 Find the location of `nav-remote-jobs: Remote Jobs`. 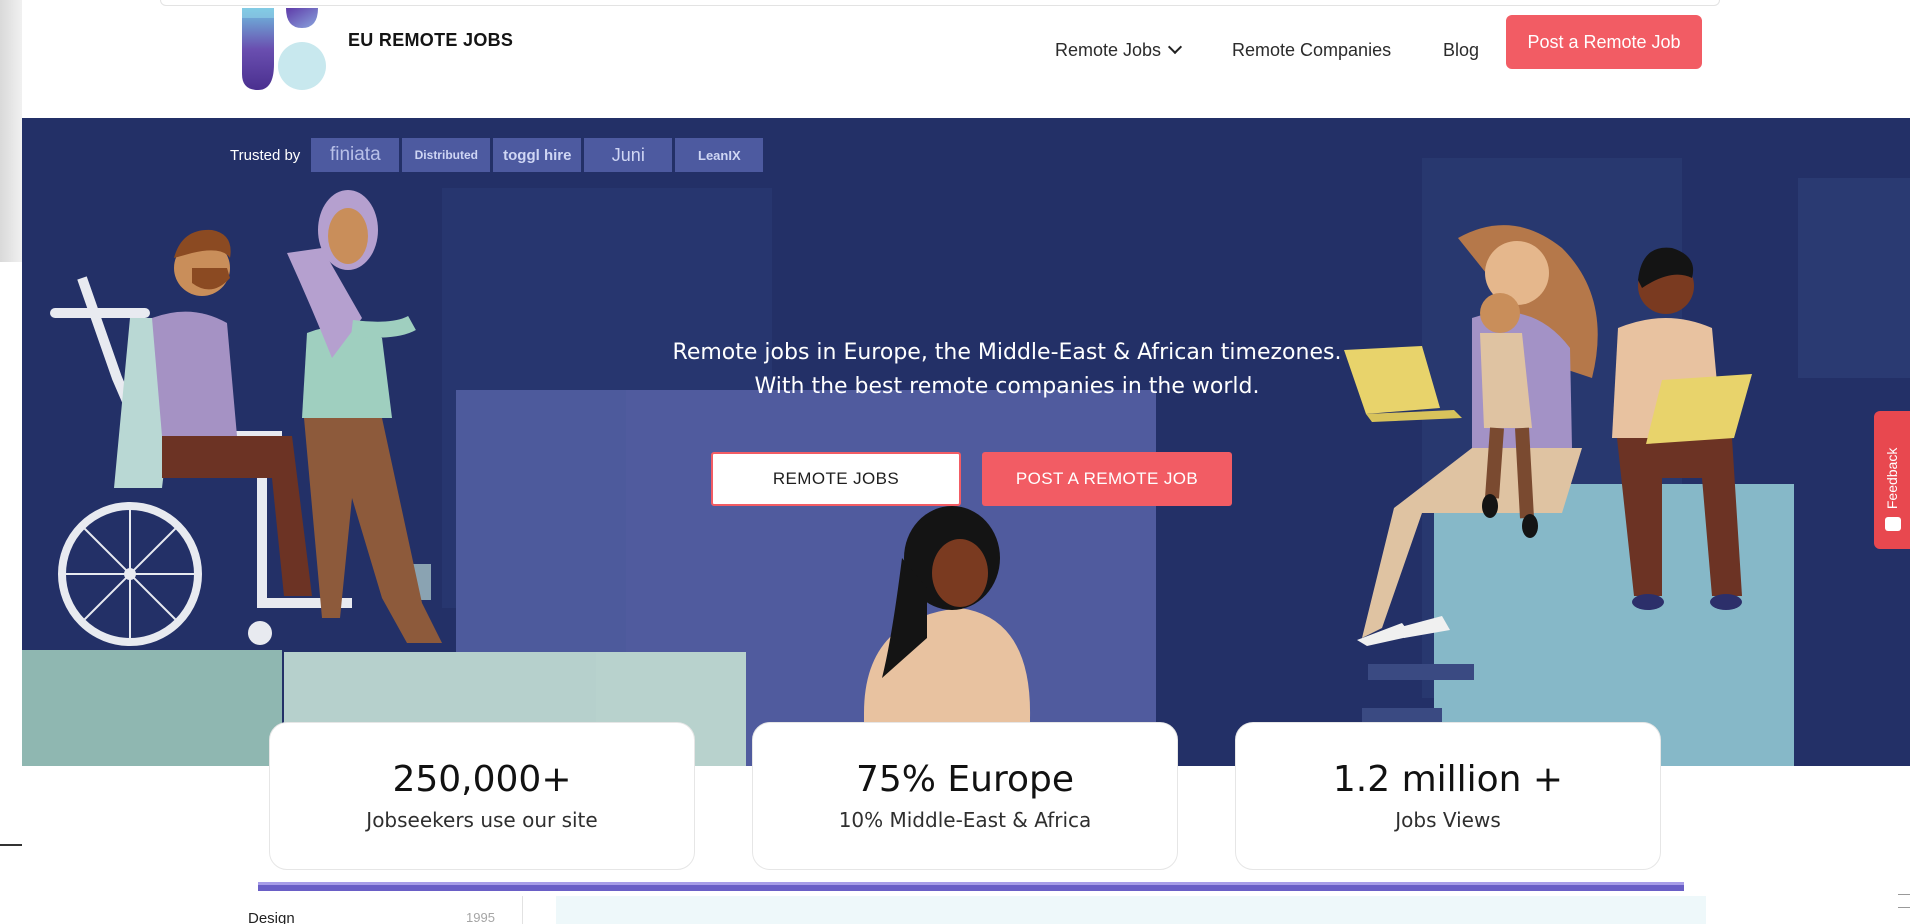

nav-remote-jobs: Remote Jobs is located at coordinates (1119, 50).